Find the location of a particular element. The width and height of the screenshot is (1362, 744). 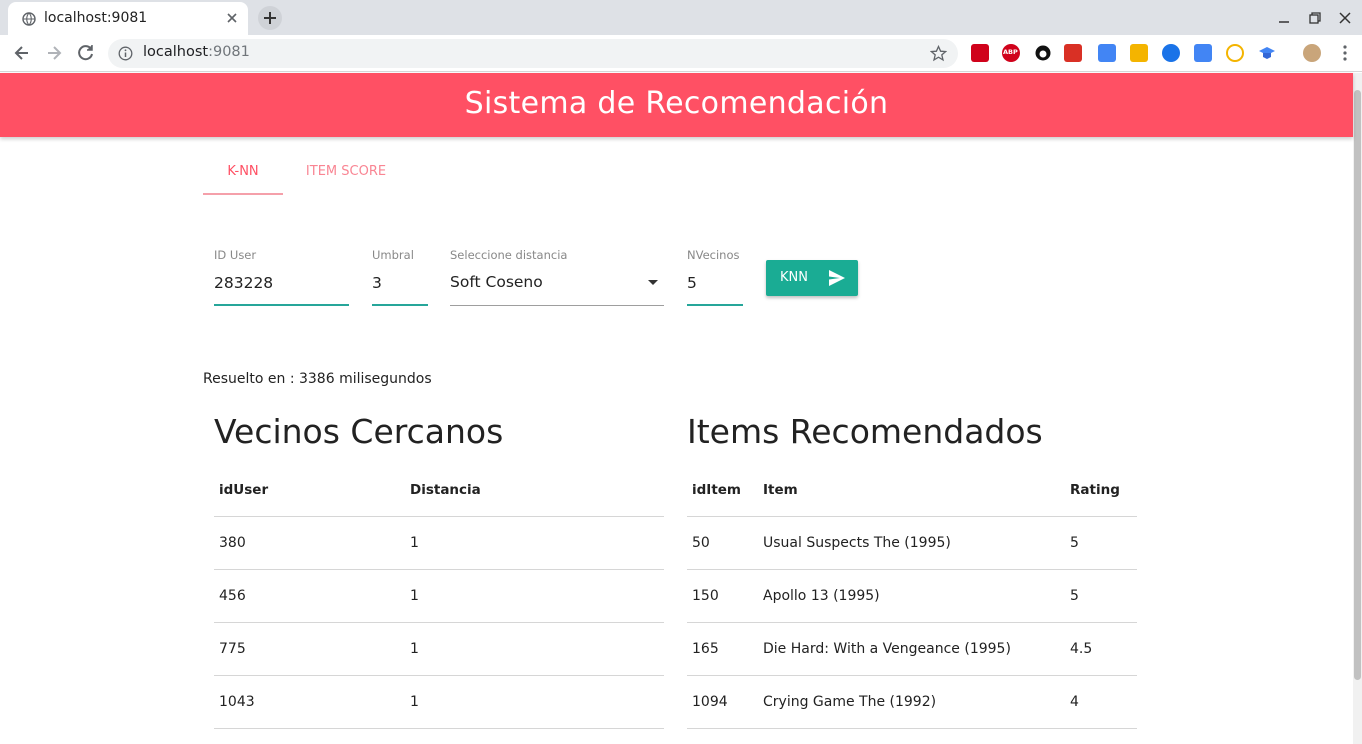

url-host: localhost is located at coordinates (176, 52).